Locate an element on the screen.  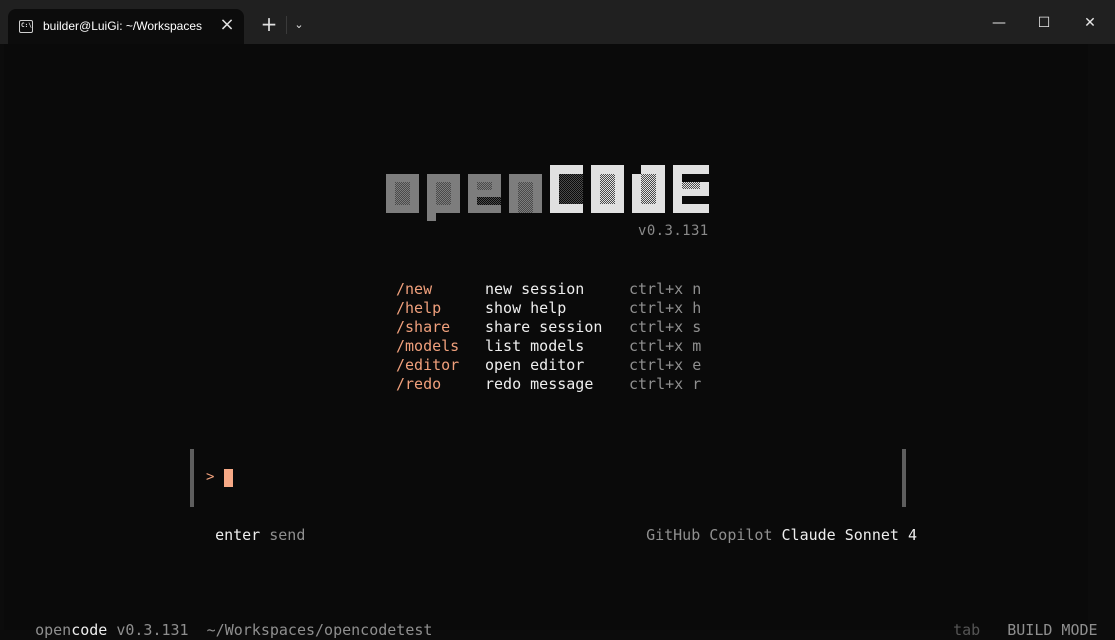
command-shortcut: ctrl+x n is located at coordinates (665, 289).